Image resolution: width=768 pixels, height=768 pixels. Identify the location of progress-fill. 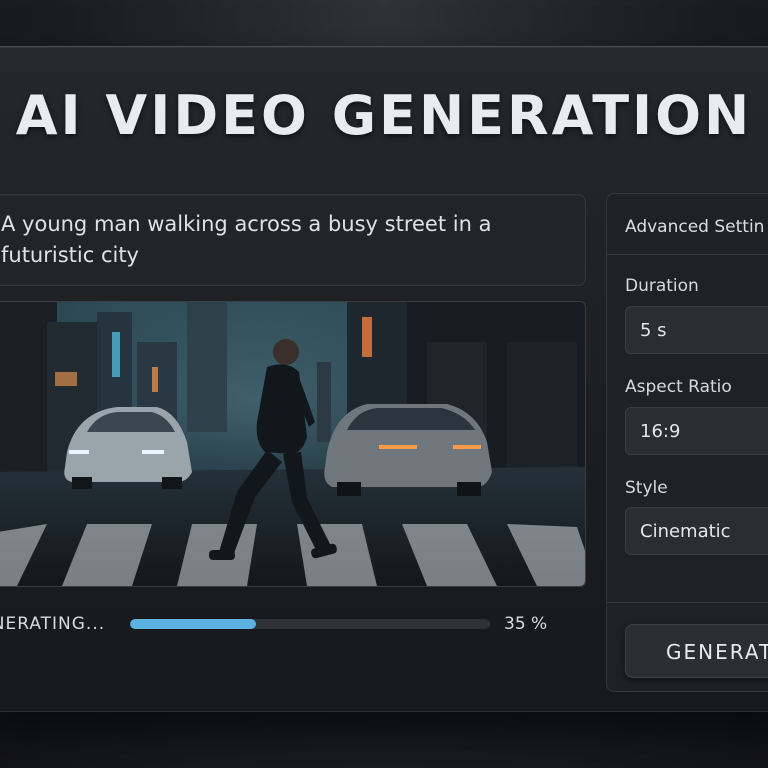
(193, 624).